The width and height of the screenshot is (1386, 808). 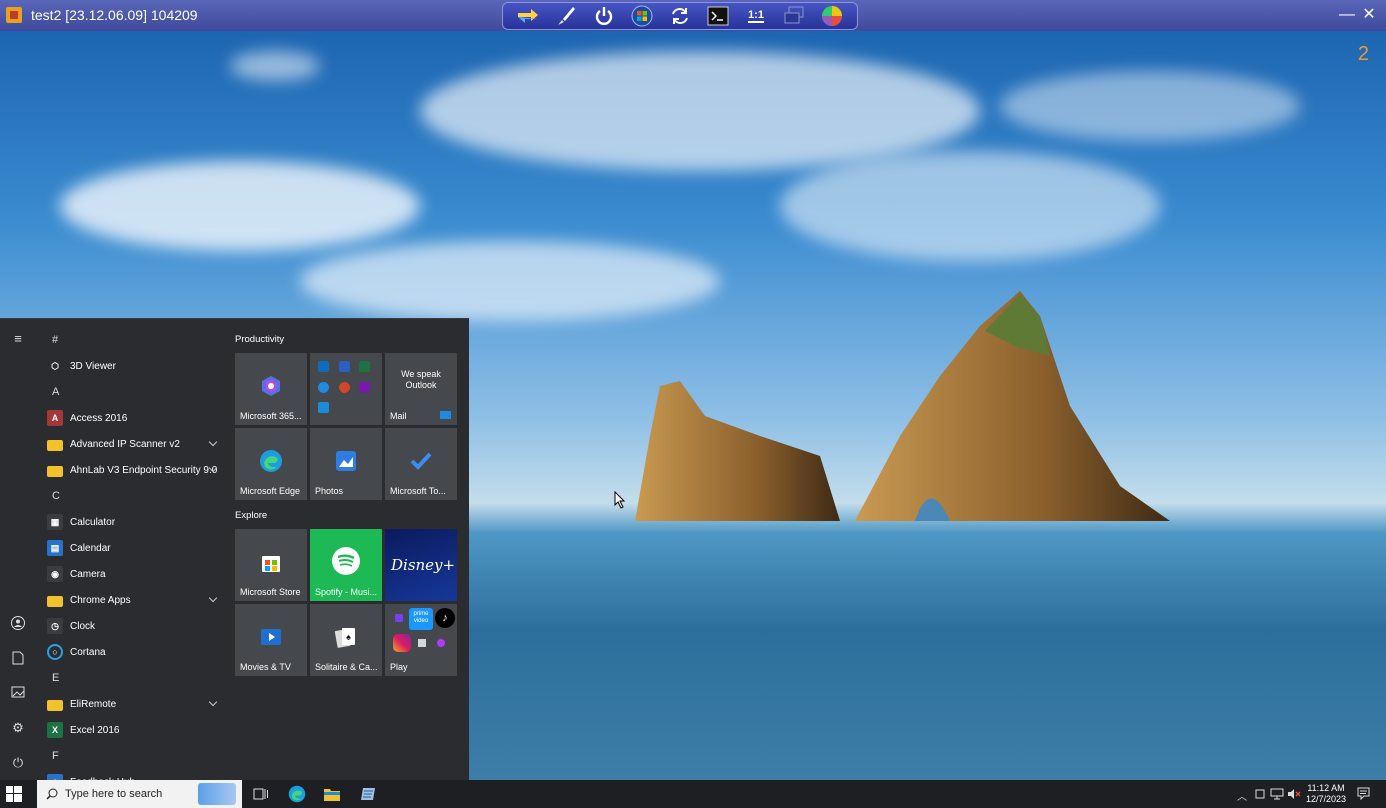 What do you see at coordinates (1242, 795) in the screenshot?
I see `tray-overflow-chevron-icon: ︿` at bounding box center [1242, 795].